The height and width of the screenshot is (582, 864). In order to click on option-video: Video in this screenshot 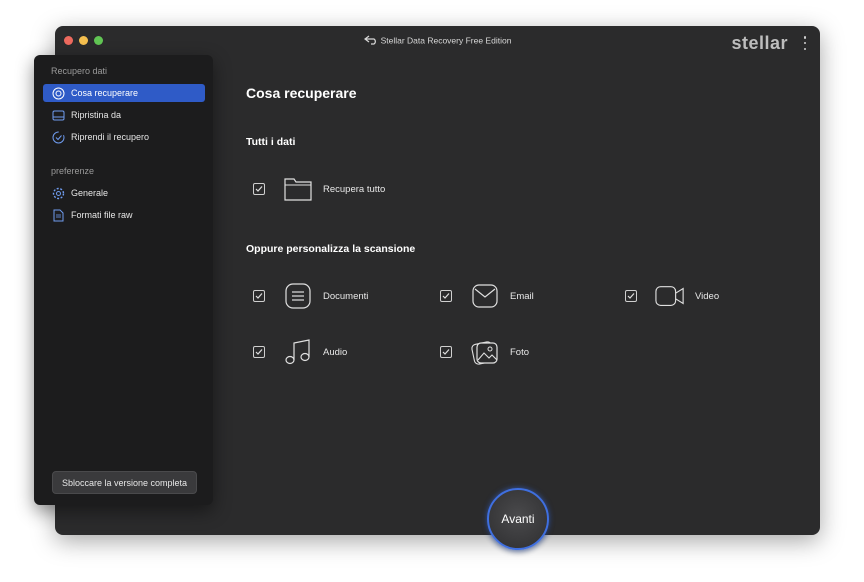, I will do `click(672, 296)`.